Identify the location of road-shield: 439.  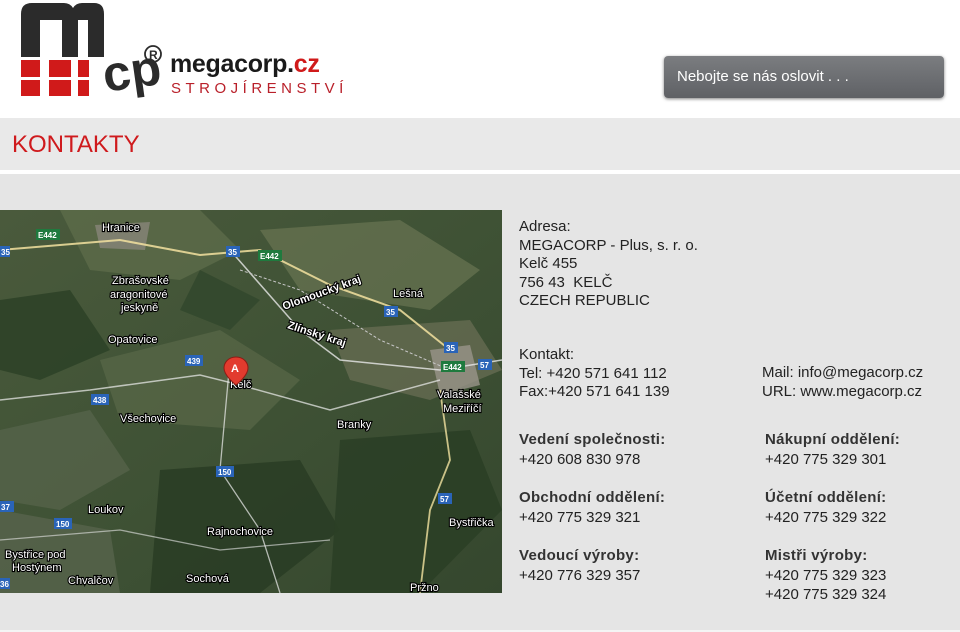
(194, 360).